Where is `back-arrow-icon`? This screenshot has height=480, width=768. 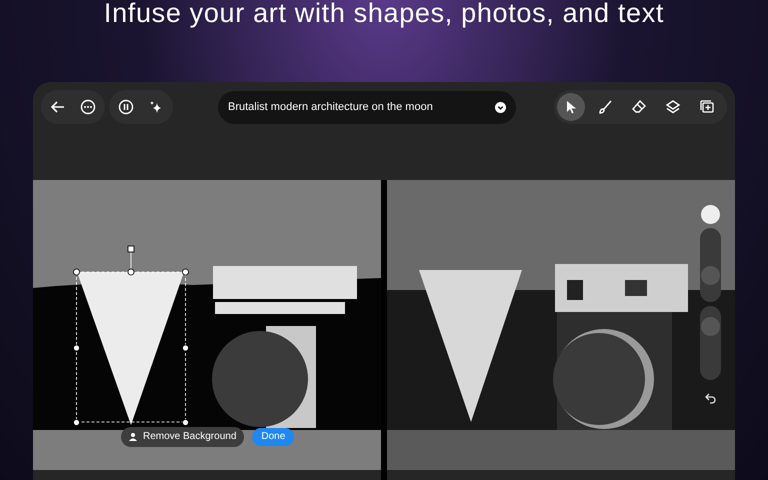 back-arrow-icon is located at coordinates (58, 106).